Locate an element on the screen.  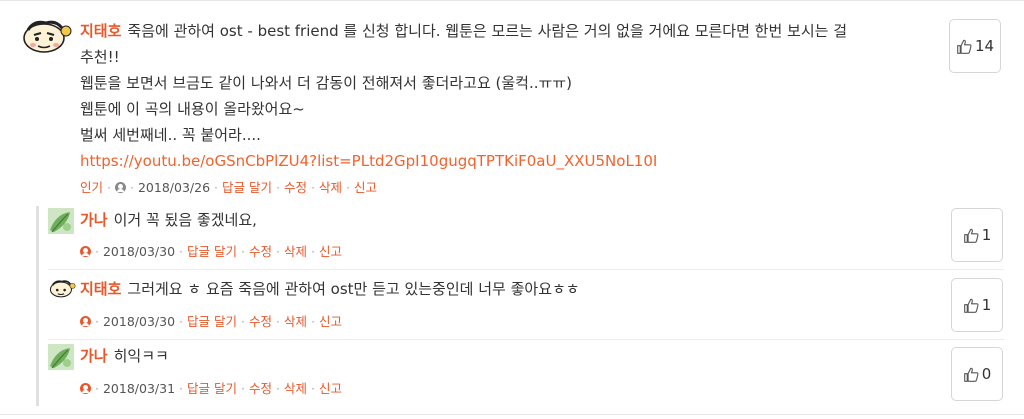
comment-date: 2018/03/26 is located at coordinates (174, 187).